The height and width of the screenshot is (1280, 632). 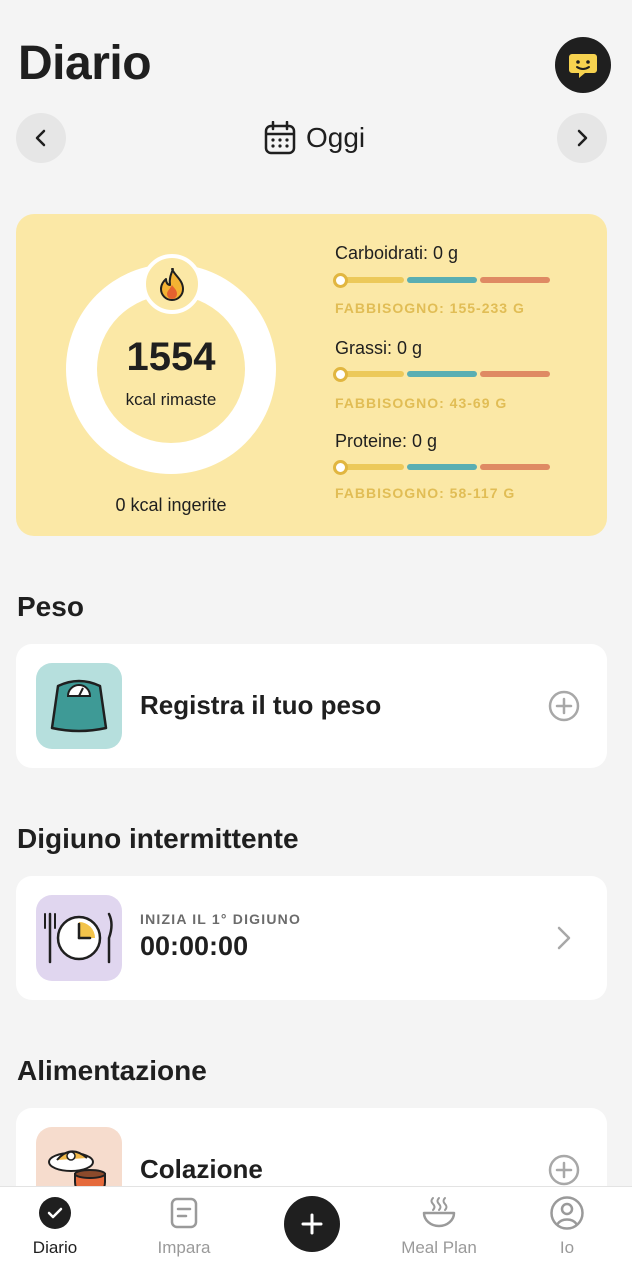 I want to click on fat-requirement: FABBISOGNO: 43-69 G, so click(x=421, y=403).